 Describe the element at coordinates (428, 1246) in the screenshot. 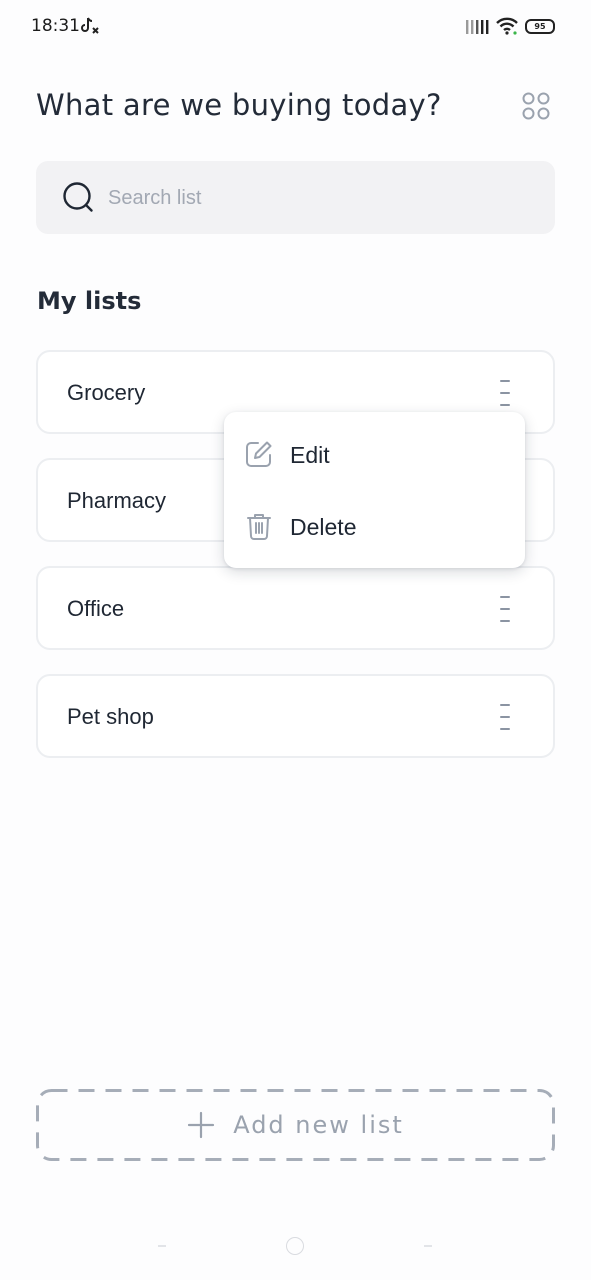

I see `recent-apps-icon` at that location.